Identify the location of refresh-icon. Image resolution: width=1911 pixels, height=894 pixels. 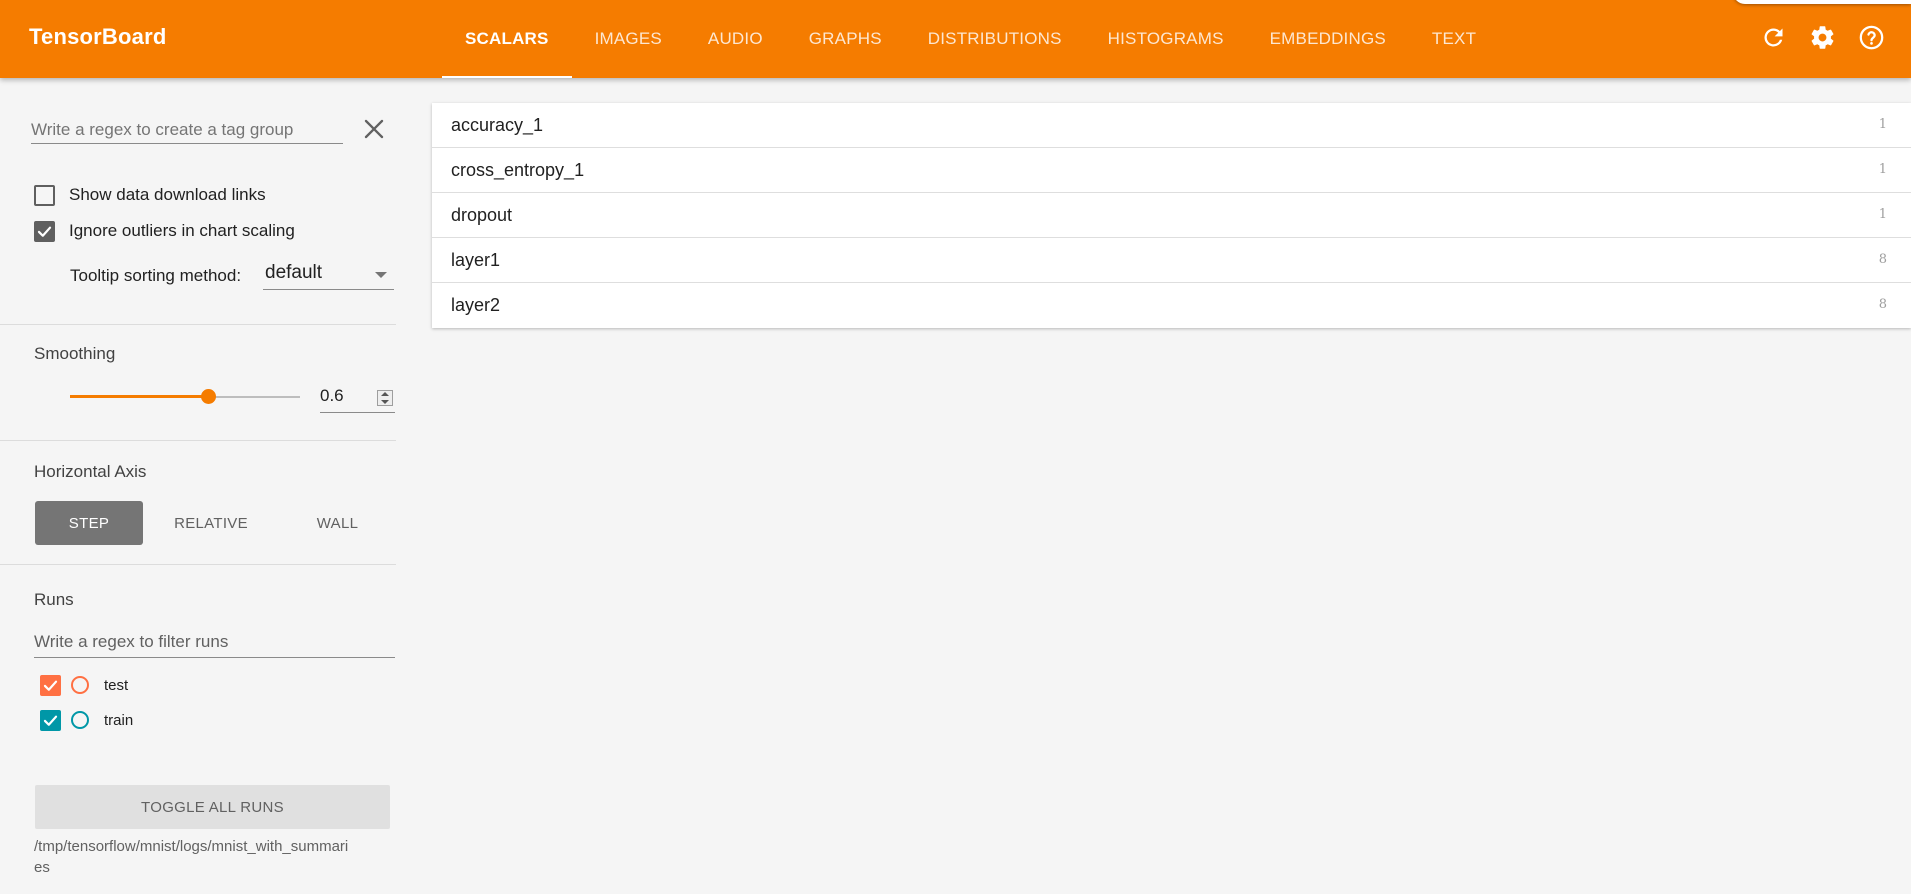
(1773, 37).